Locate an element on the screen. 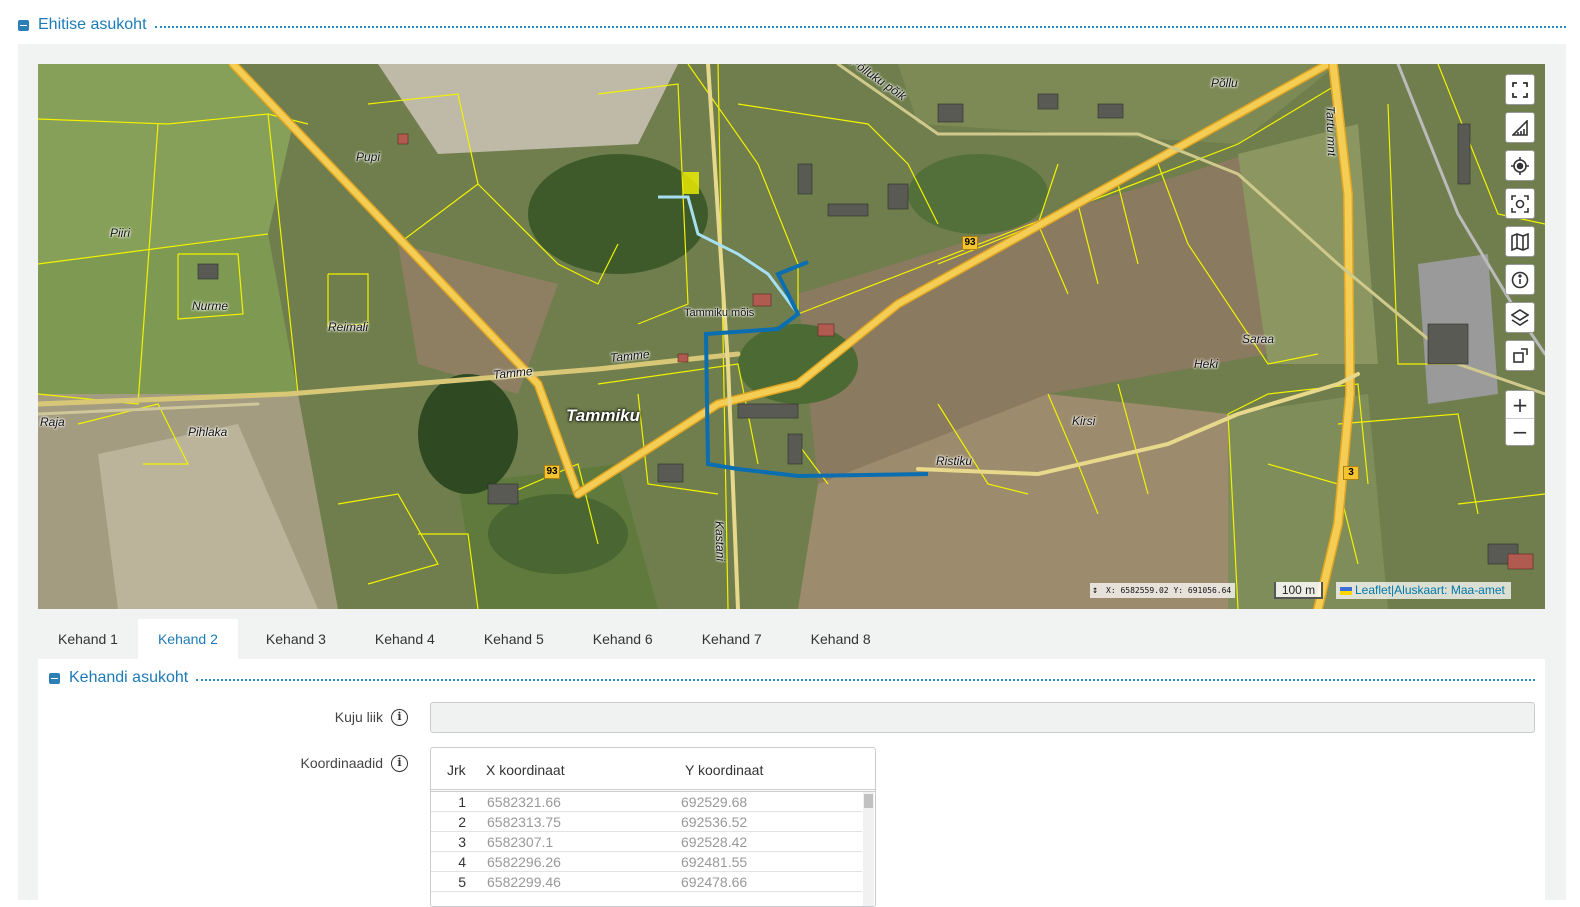 The width and height of the screenshot is (1580, 907). tab-kehand-1: Kehand 1 is located at coordinates (88, 639).